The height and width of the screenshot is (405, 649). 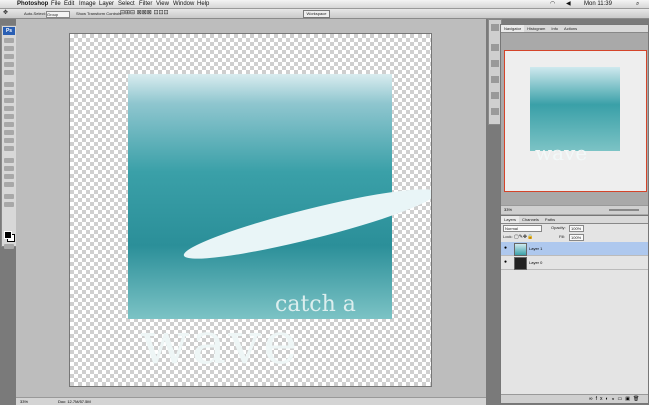 I want to click on navigator-proxy-preview: wave, so click(x=575, y=121).